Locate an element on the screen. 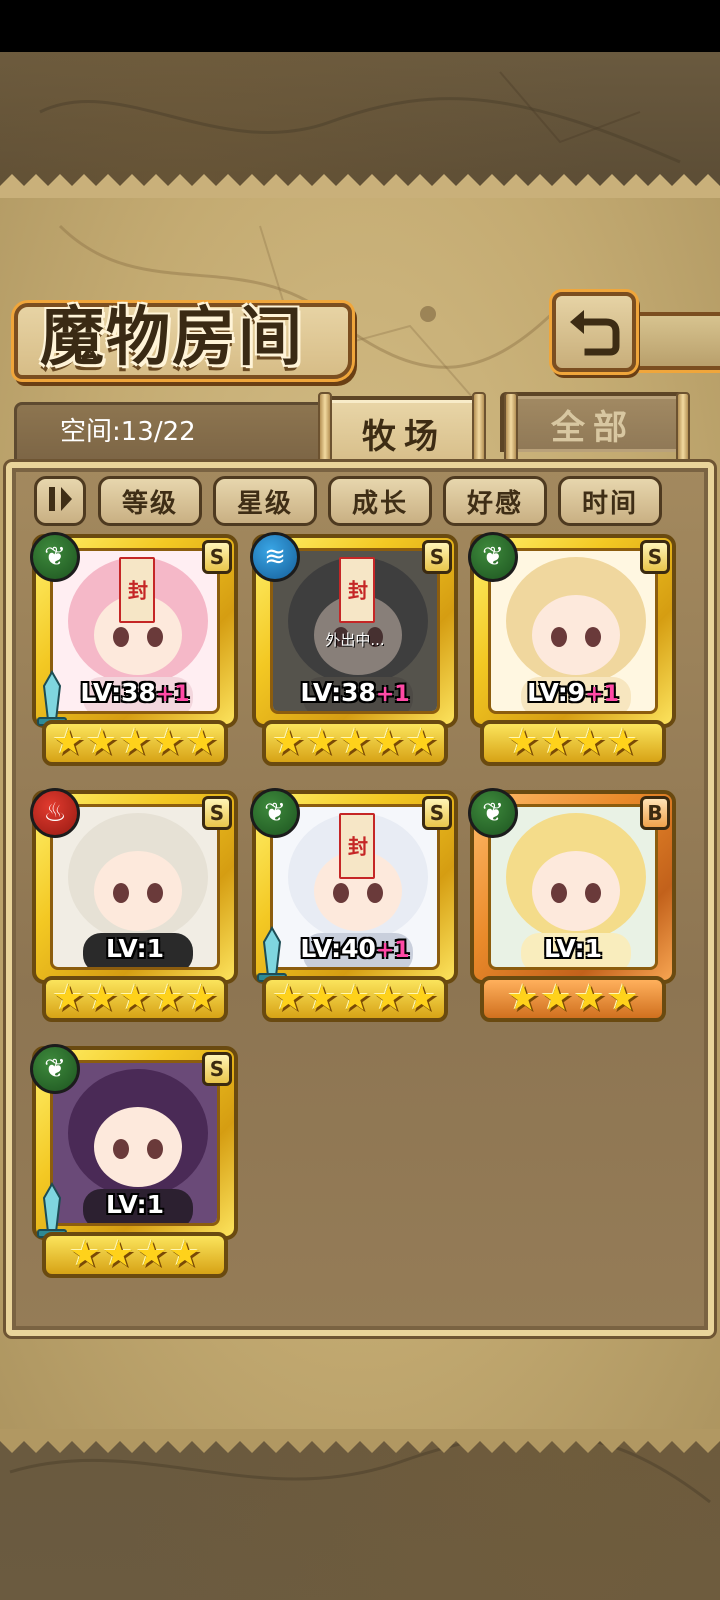 This screenshot has width=720, height=1600. rank-badge: B is located at coordinates (655, 813).